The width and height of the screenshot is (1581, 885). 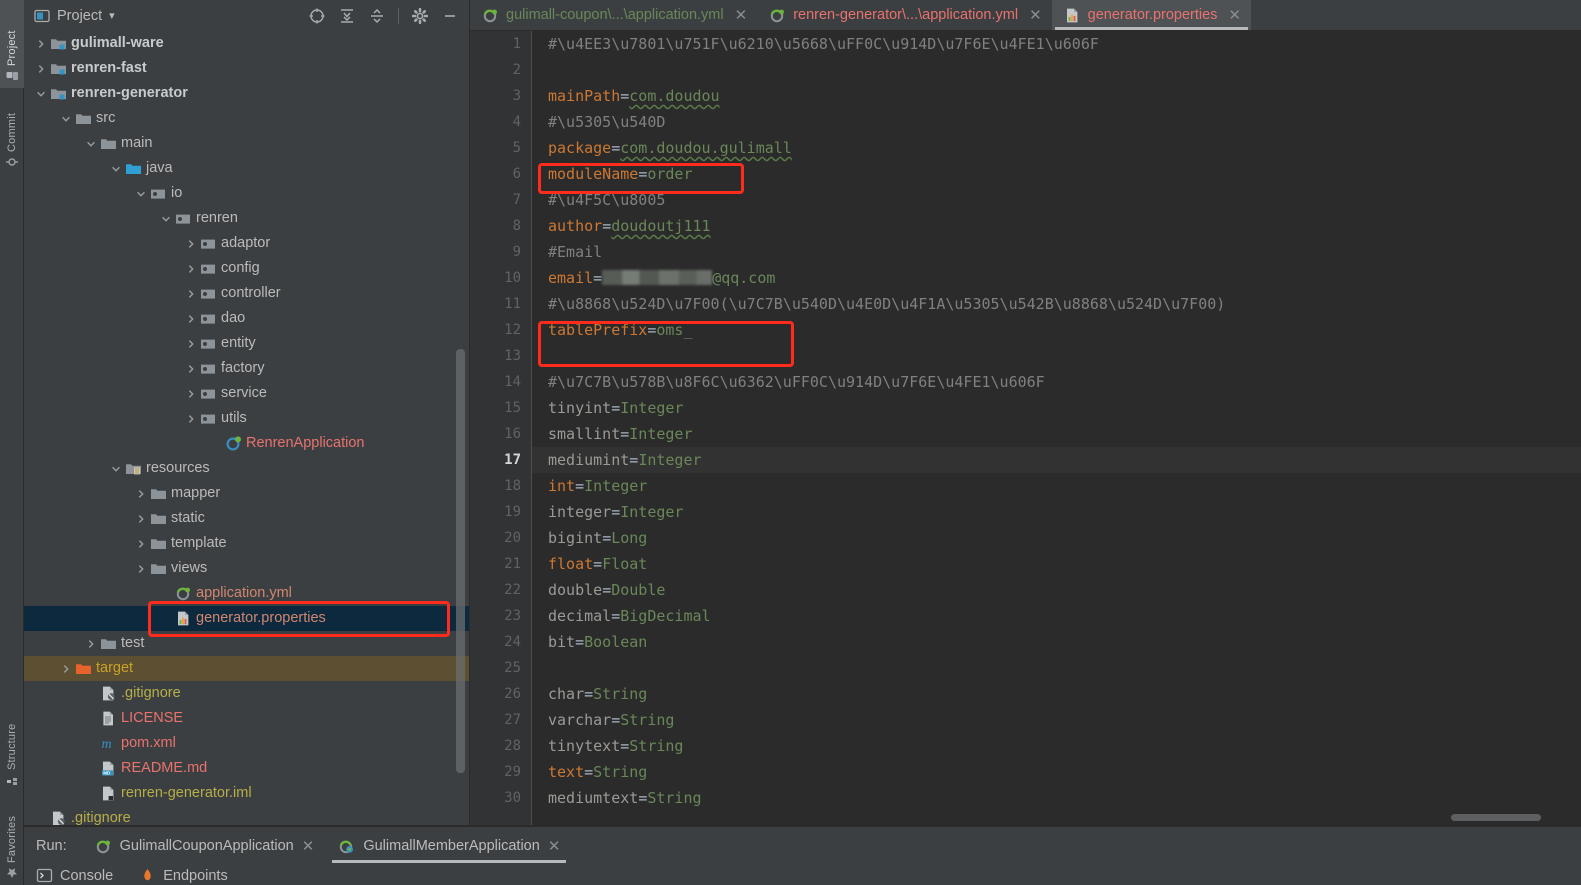 I want to click on editor-tab: generator.properties ✕, so click(x=1151, y=15).